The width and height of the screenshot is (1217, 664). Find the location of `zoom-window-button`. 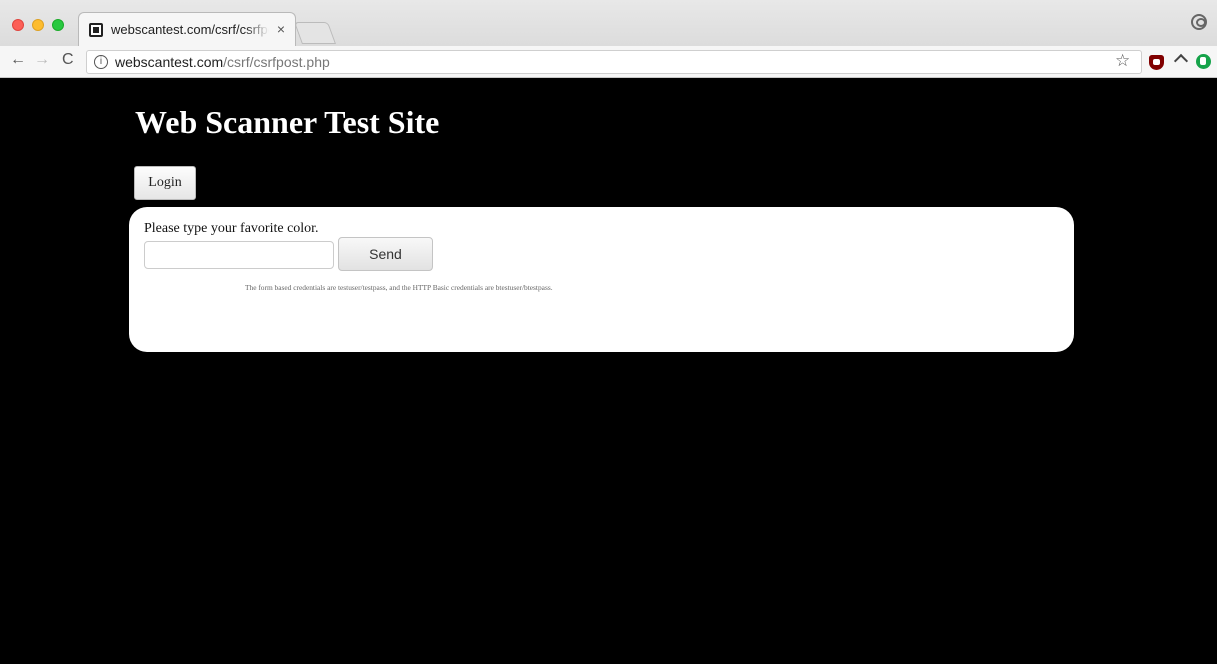

zoom-window-button is located at coordinates (58, 25).